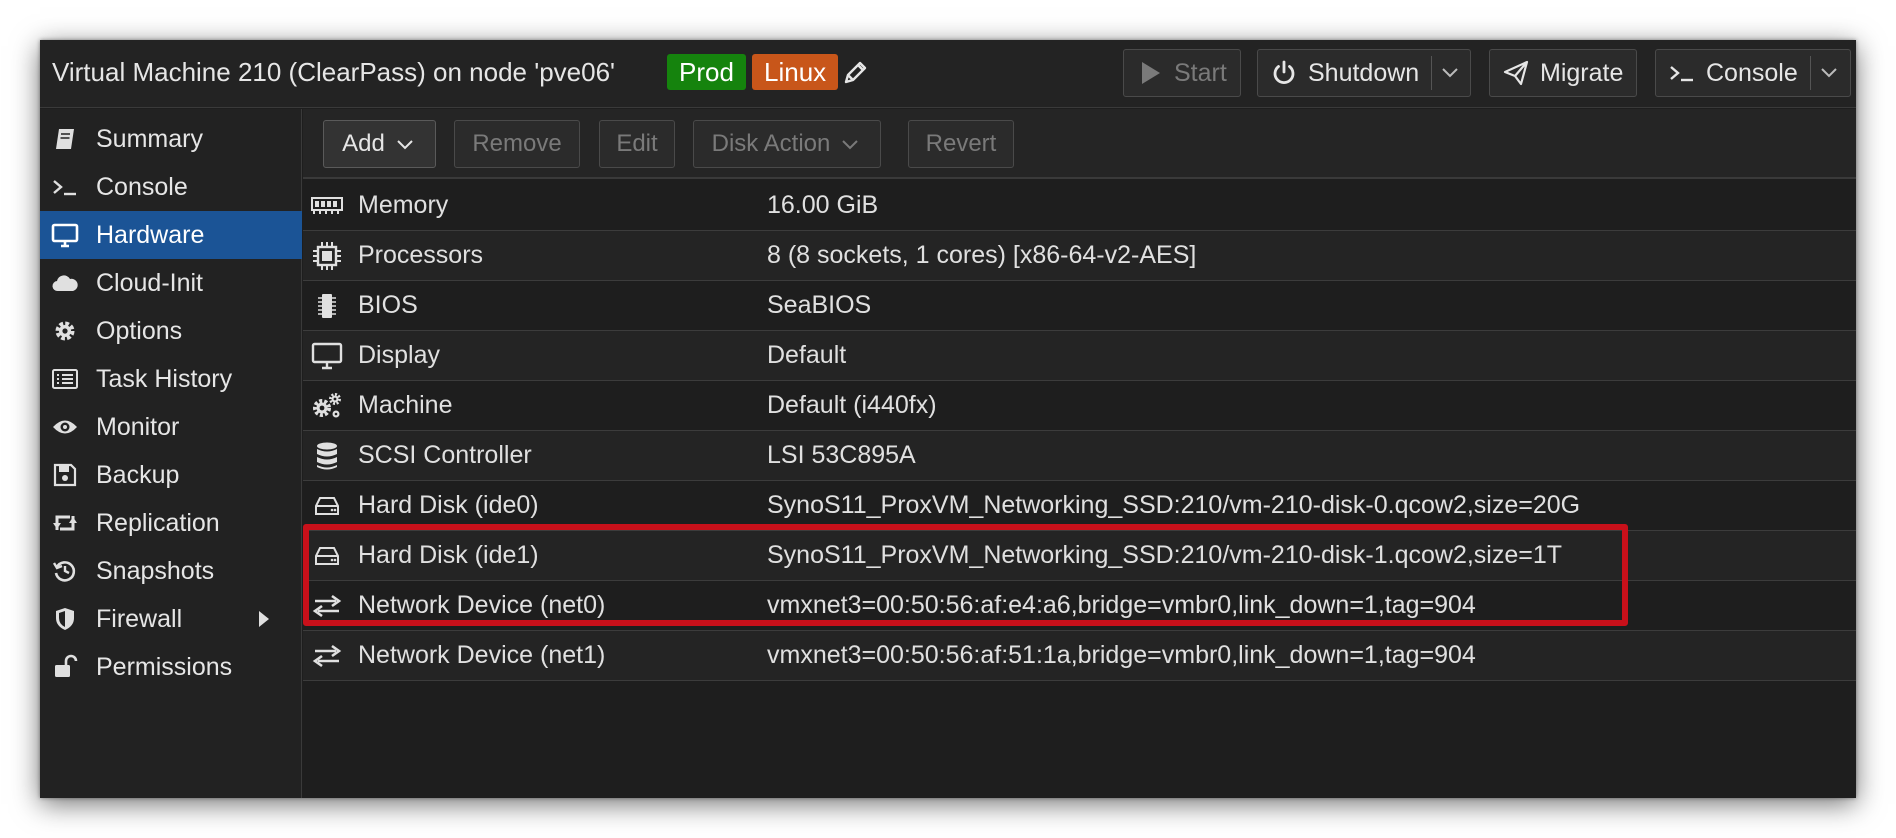 This screenshot has height=838, width=1896. I want to click on sidebar-item-task-history: Task History, so click(171, 379).